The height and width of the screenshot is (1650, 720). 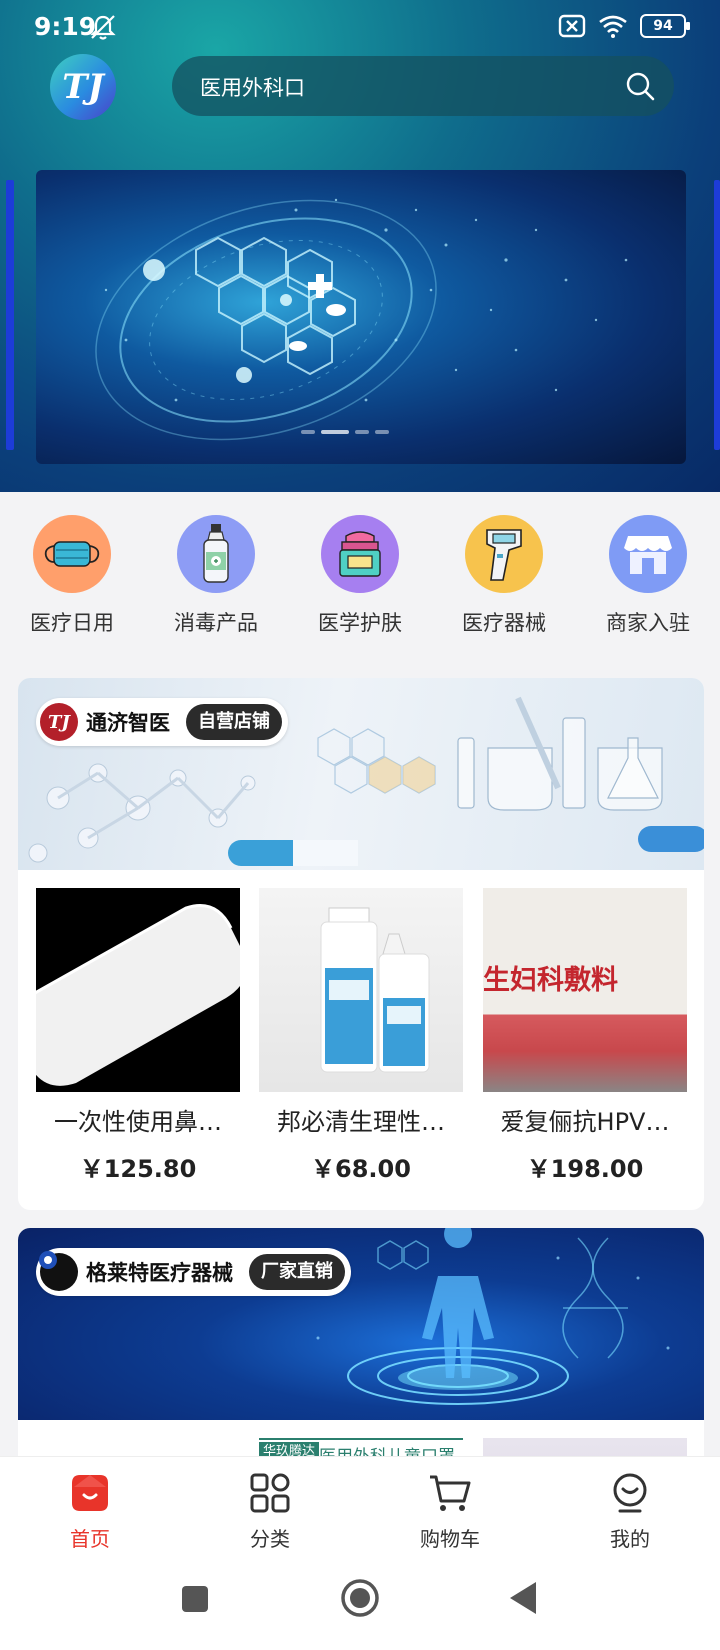 I want to click on product-image: 生妇科敷料, so click(x=585, y=990).